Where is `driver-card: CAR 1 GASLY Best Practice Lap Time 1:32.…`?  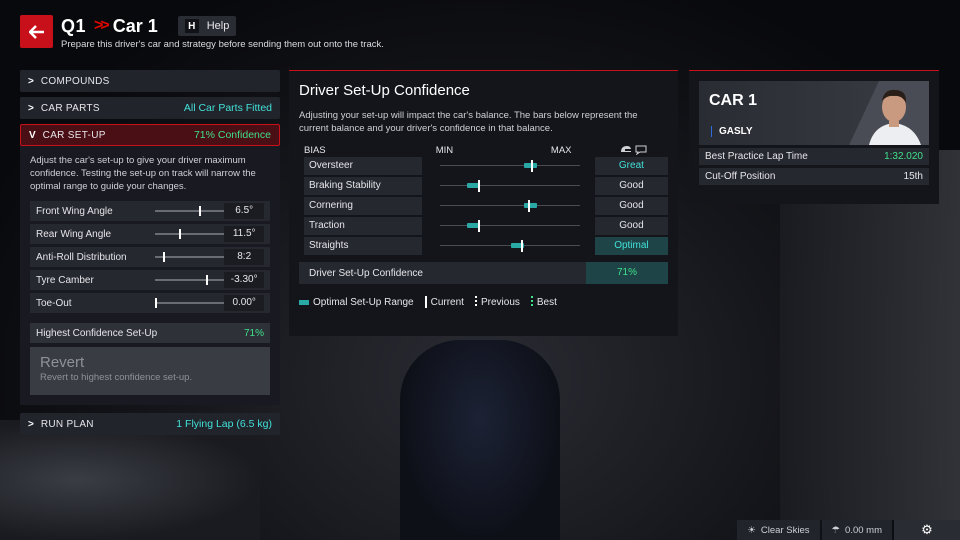
driver-card: CAR 1 GASLY Best Practice Lap Time 1:32.… is located at coordinates (814, 137).